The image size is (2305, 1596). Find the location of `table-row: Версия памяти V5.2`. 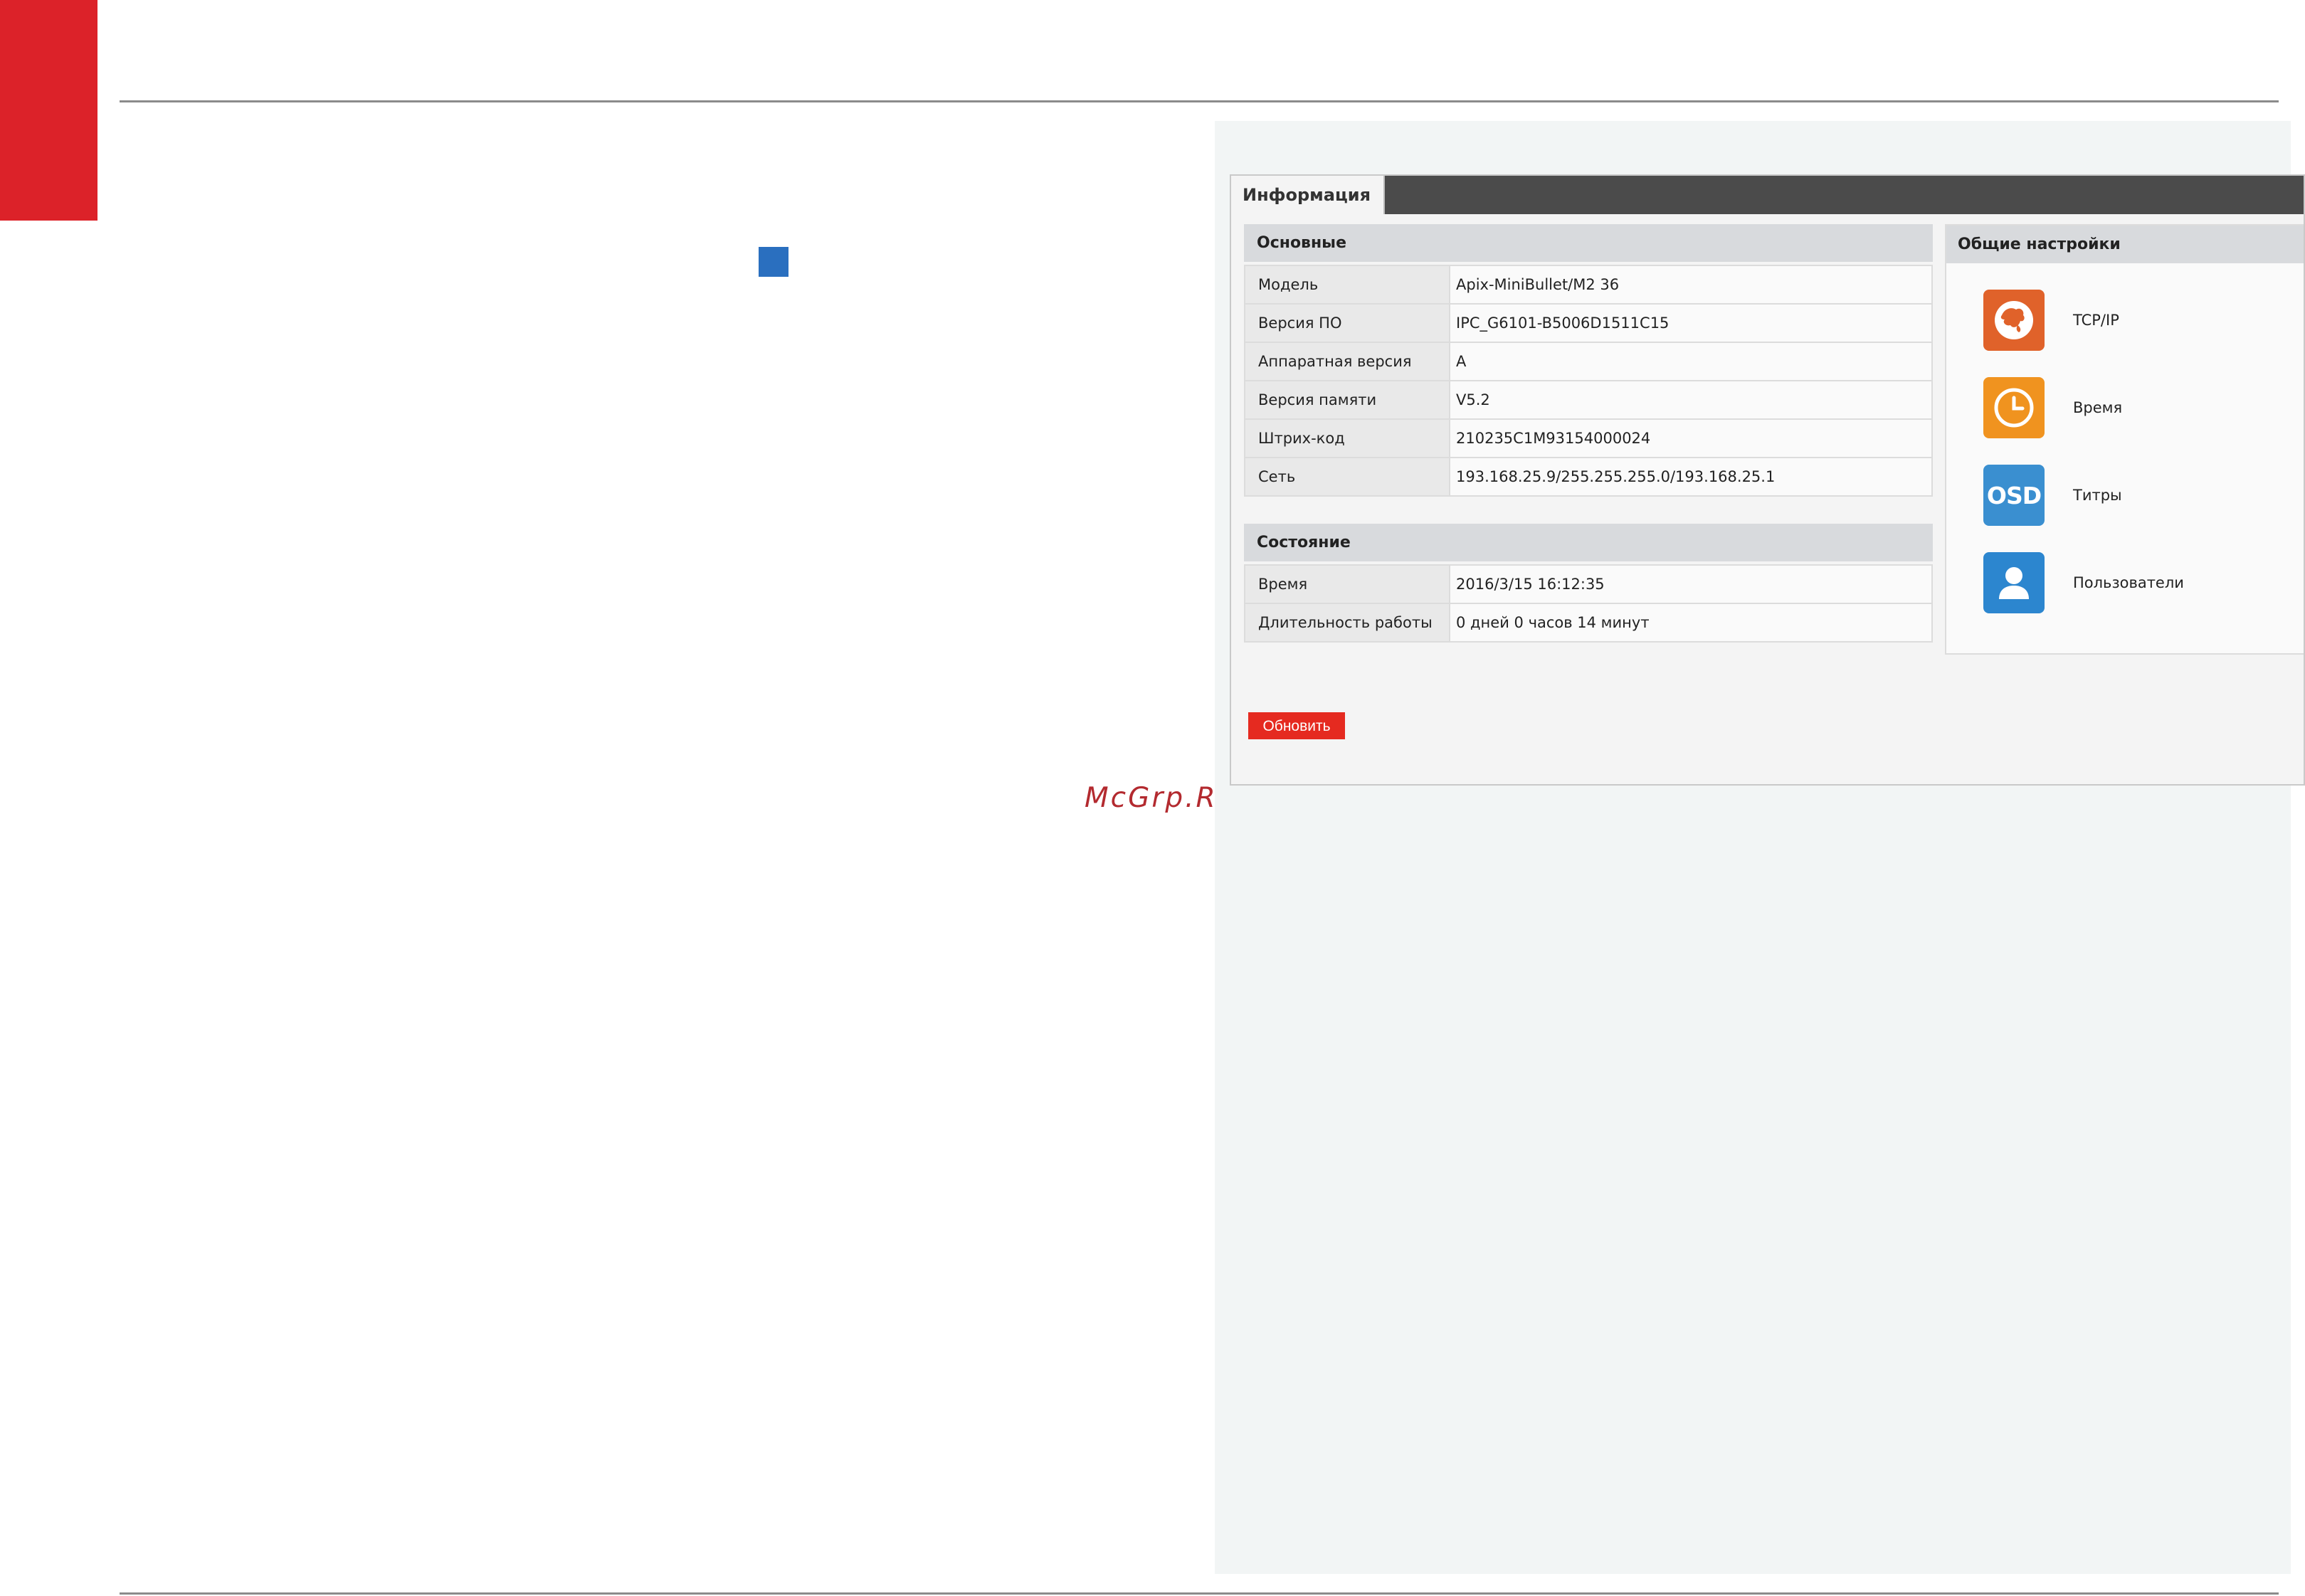

table-row: Версия памяти V5.2 is located at coordinates (1588, 400).